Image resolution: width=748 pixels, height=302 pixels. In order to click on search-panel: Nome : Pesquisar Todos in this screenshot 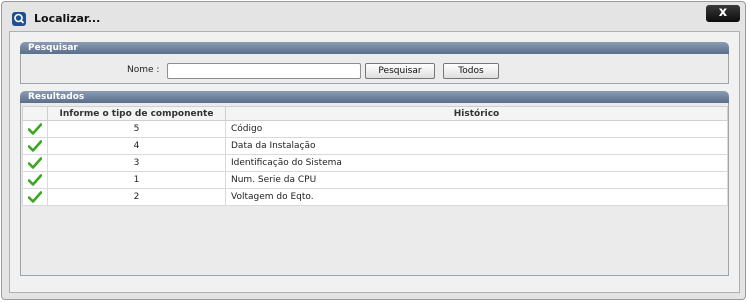, I will do `click(374, 69)`.